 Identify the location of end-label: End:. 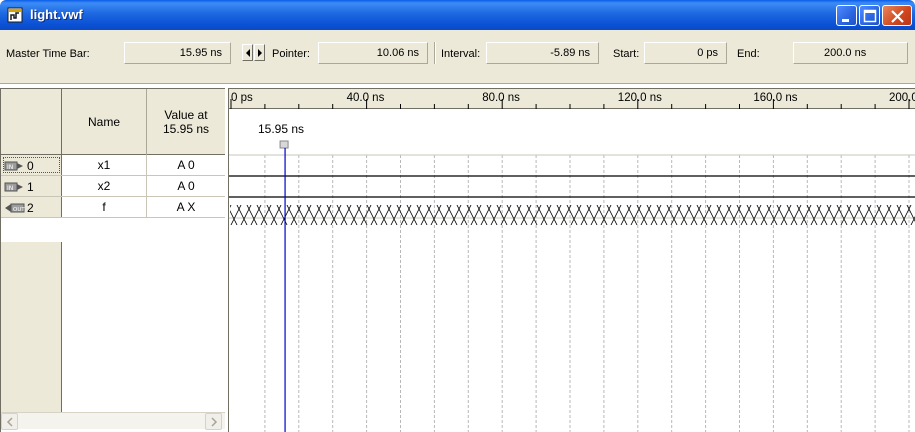
(748, 54).